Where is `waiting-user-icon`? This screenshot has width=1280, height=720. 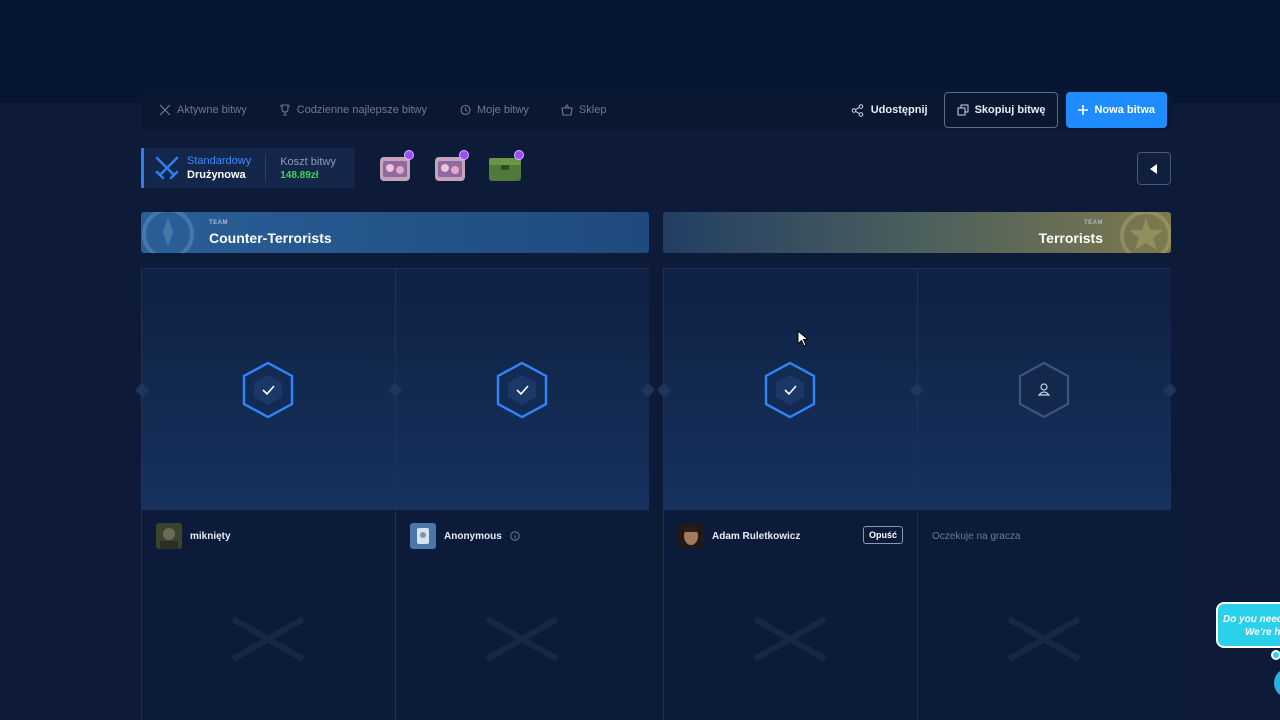 waiting-user-icon is located at coordinates (1044, 390).